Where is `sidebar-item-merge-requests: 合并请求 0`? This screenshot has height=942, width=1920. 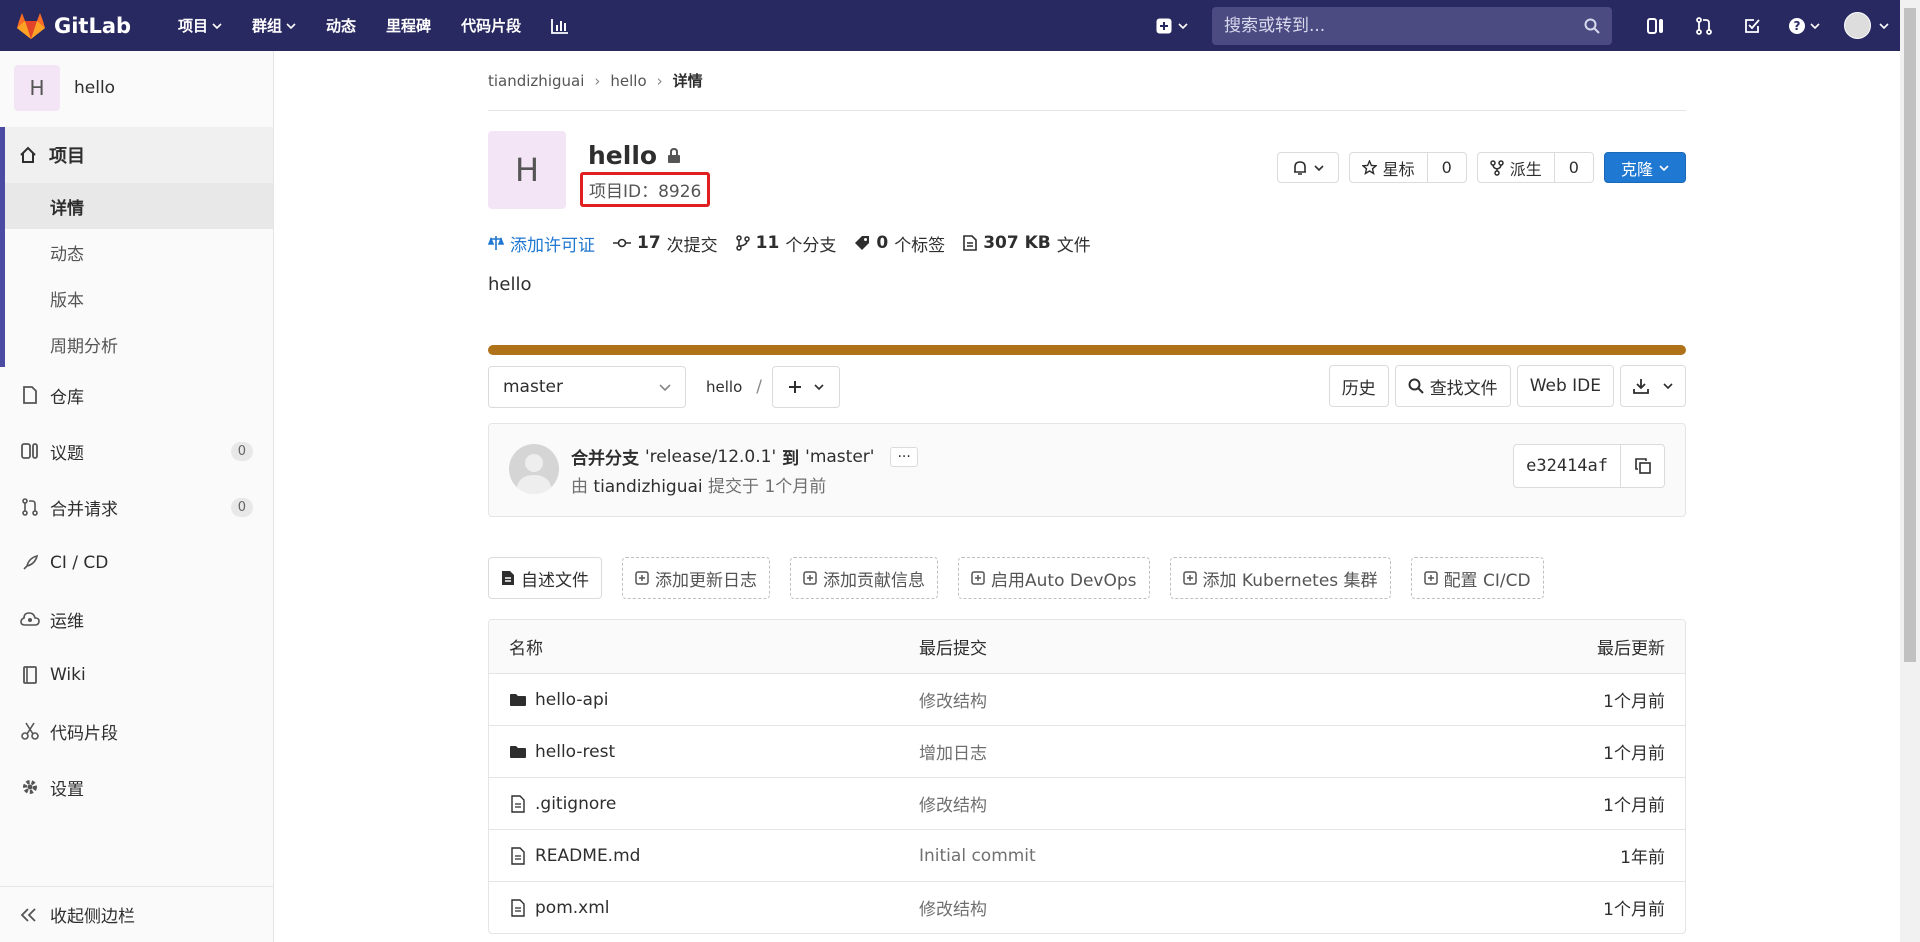 sidebar-item-merge-requests: 合并请求 0 is located at coordinates (136, 507).